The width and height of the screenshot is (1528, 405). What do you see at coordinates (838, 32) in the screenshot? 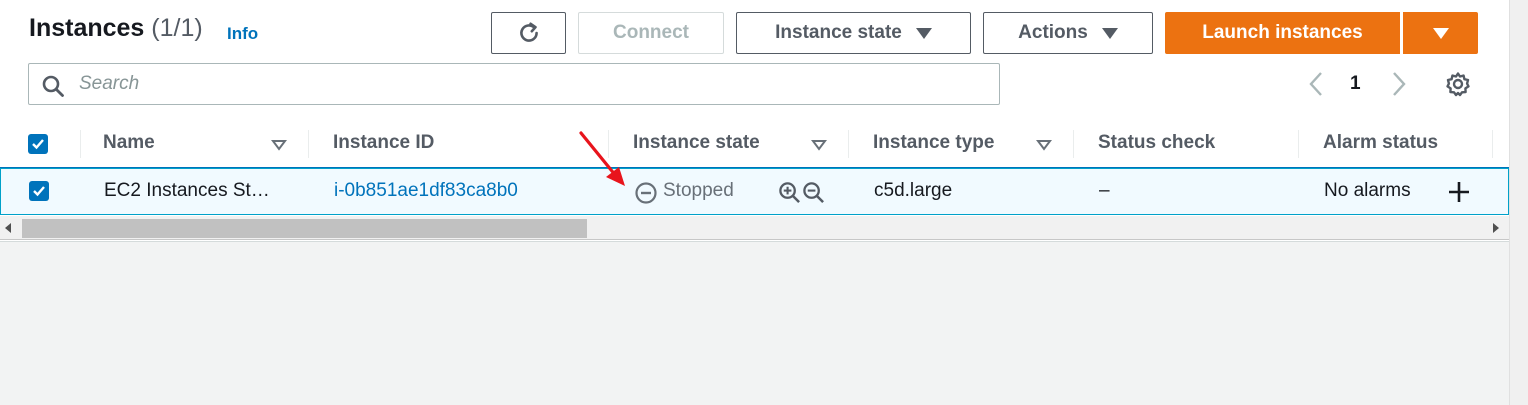
I see `instance-state-dropdown-label: Instance state` at bounding box center [838, 32].